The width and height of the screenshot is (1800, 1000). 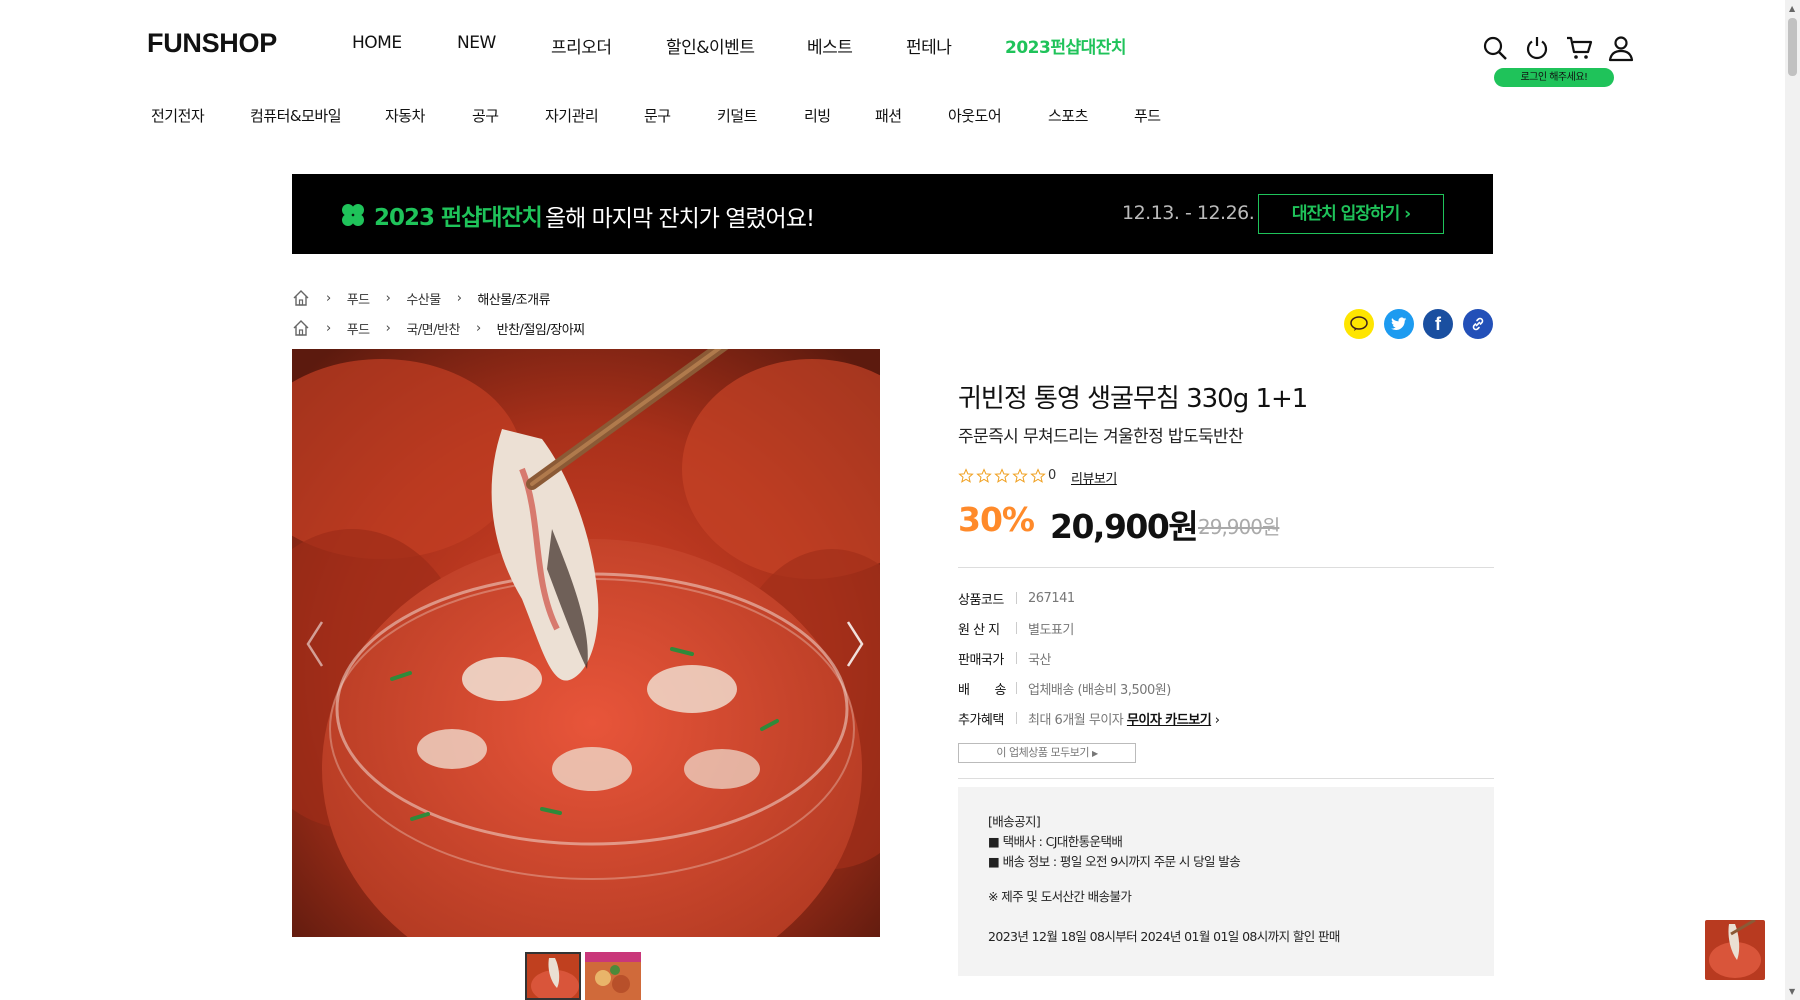 What do you see at coordinates (855, 644) in the screenshot?
I see `next-image-arrow` at bounding box center [855, 644].